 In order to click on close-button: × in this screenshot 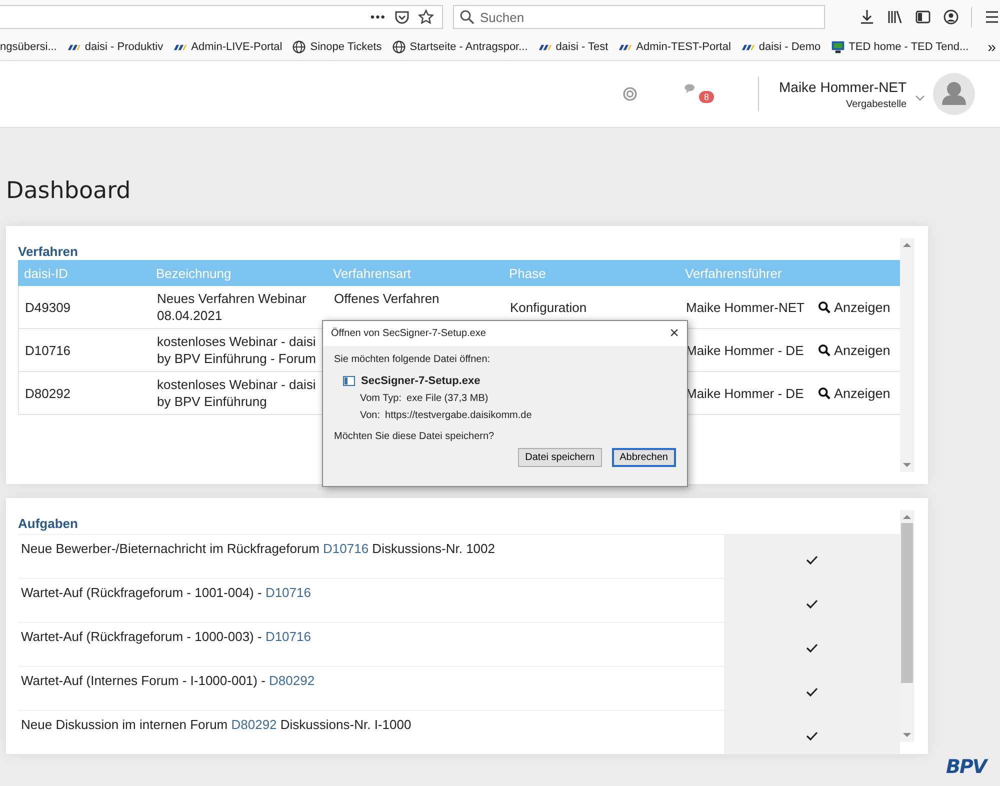, I will do `click(674, 333)`.